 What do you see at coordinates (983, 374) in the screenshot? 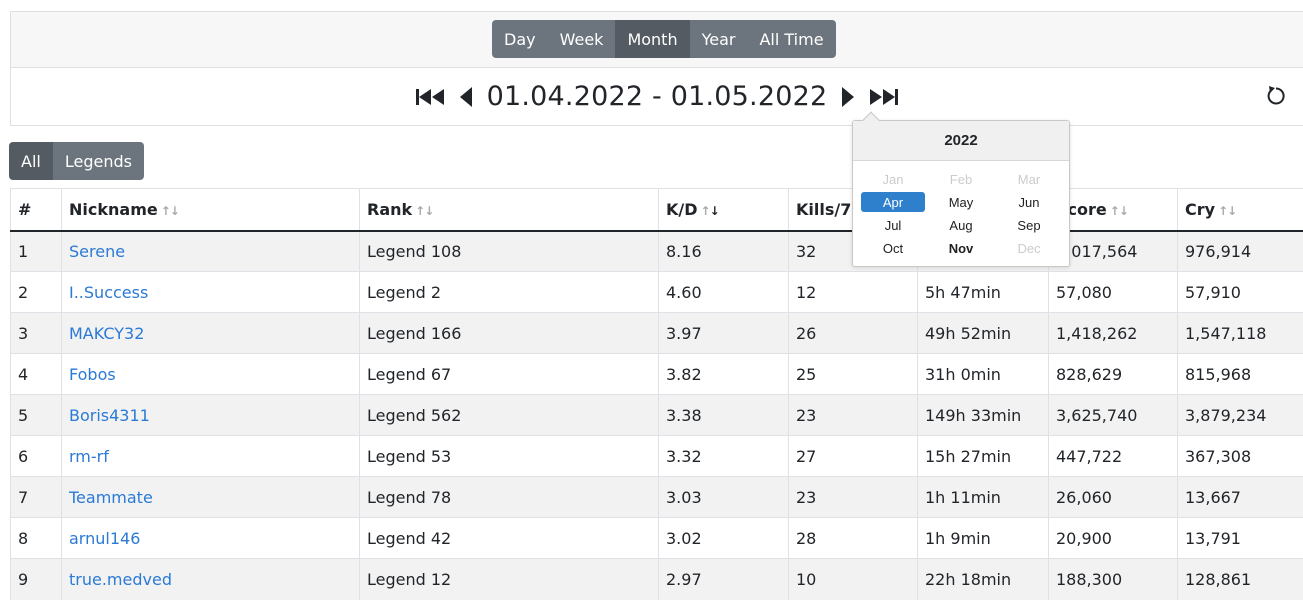
I see `cell-time: 31h 0min` at bounding box center [983, 374].